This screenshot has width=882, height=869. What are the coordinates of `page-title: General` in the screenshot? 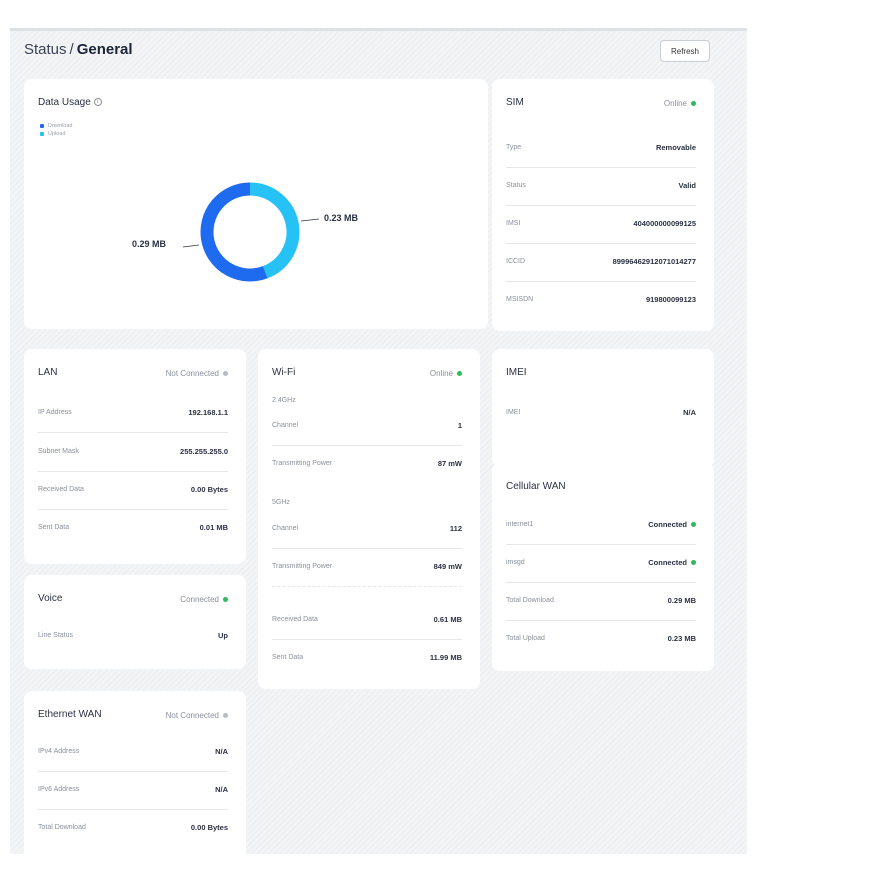 It's located at (104, 49).